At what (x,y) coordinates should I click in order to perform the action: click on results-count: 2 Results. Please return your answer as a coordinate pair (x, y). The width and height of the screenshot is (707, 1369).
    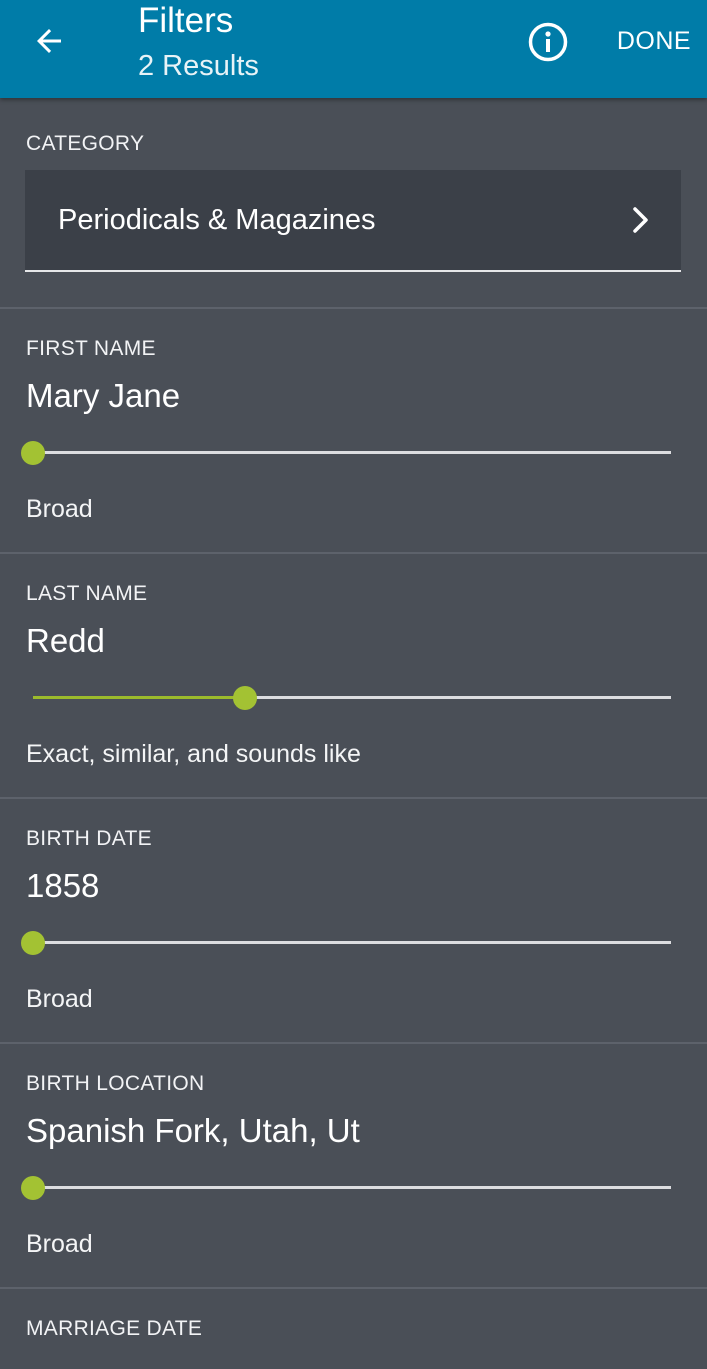
    Looking at the image, I should click on (198, 66).